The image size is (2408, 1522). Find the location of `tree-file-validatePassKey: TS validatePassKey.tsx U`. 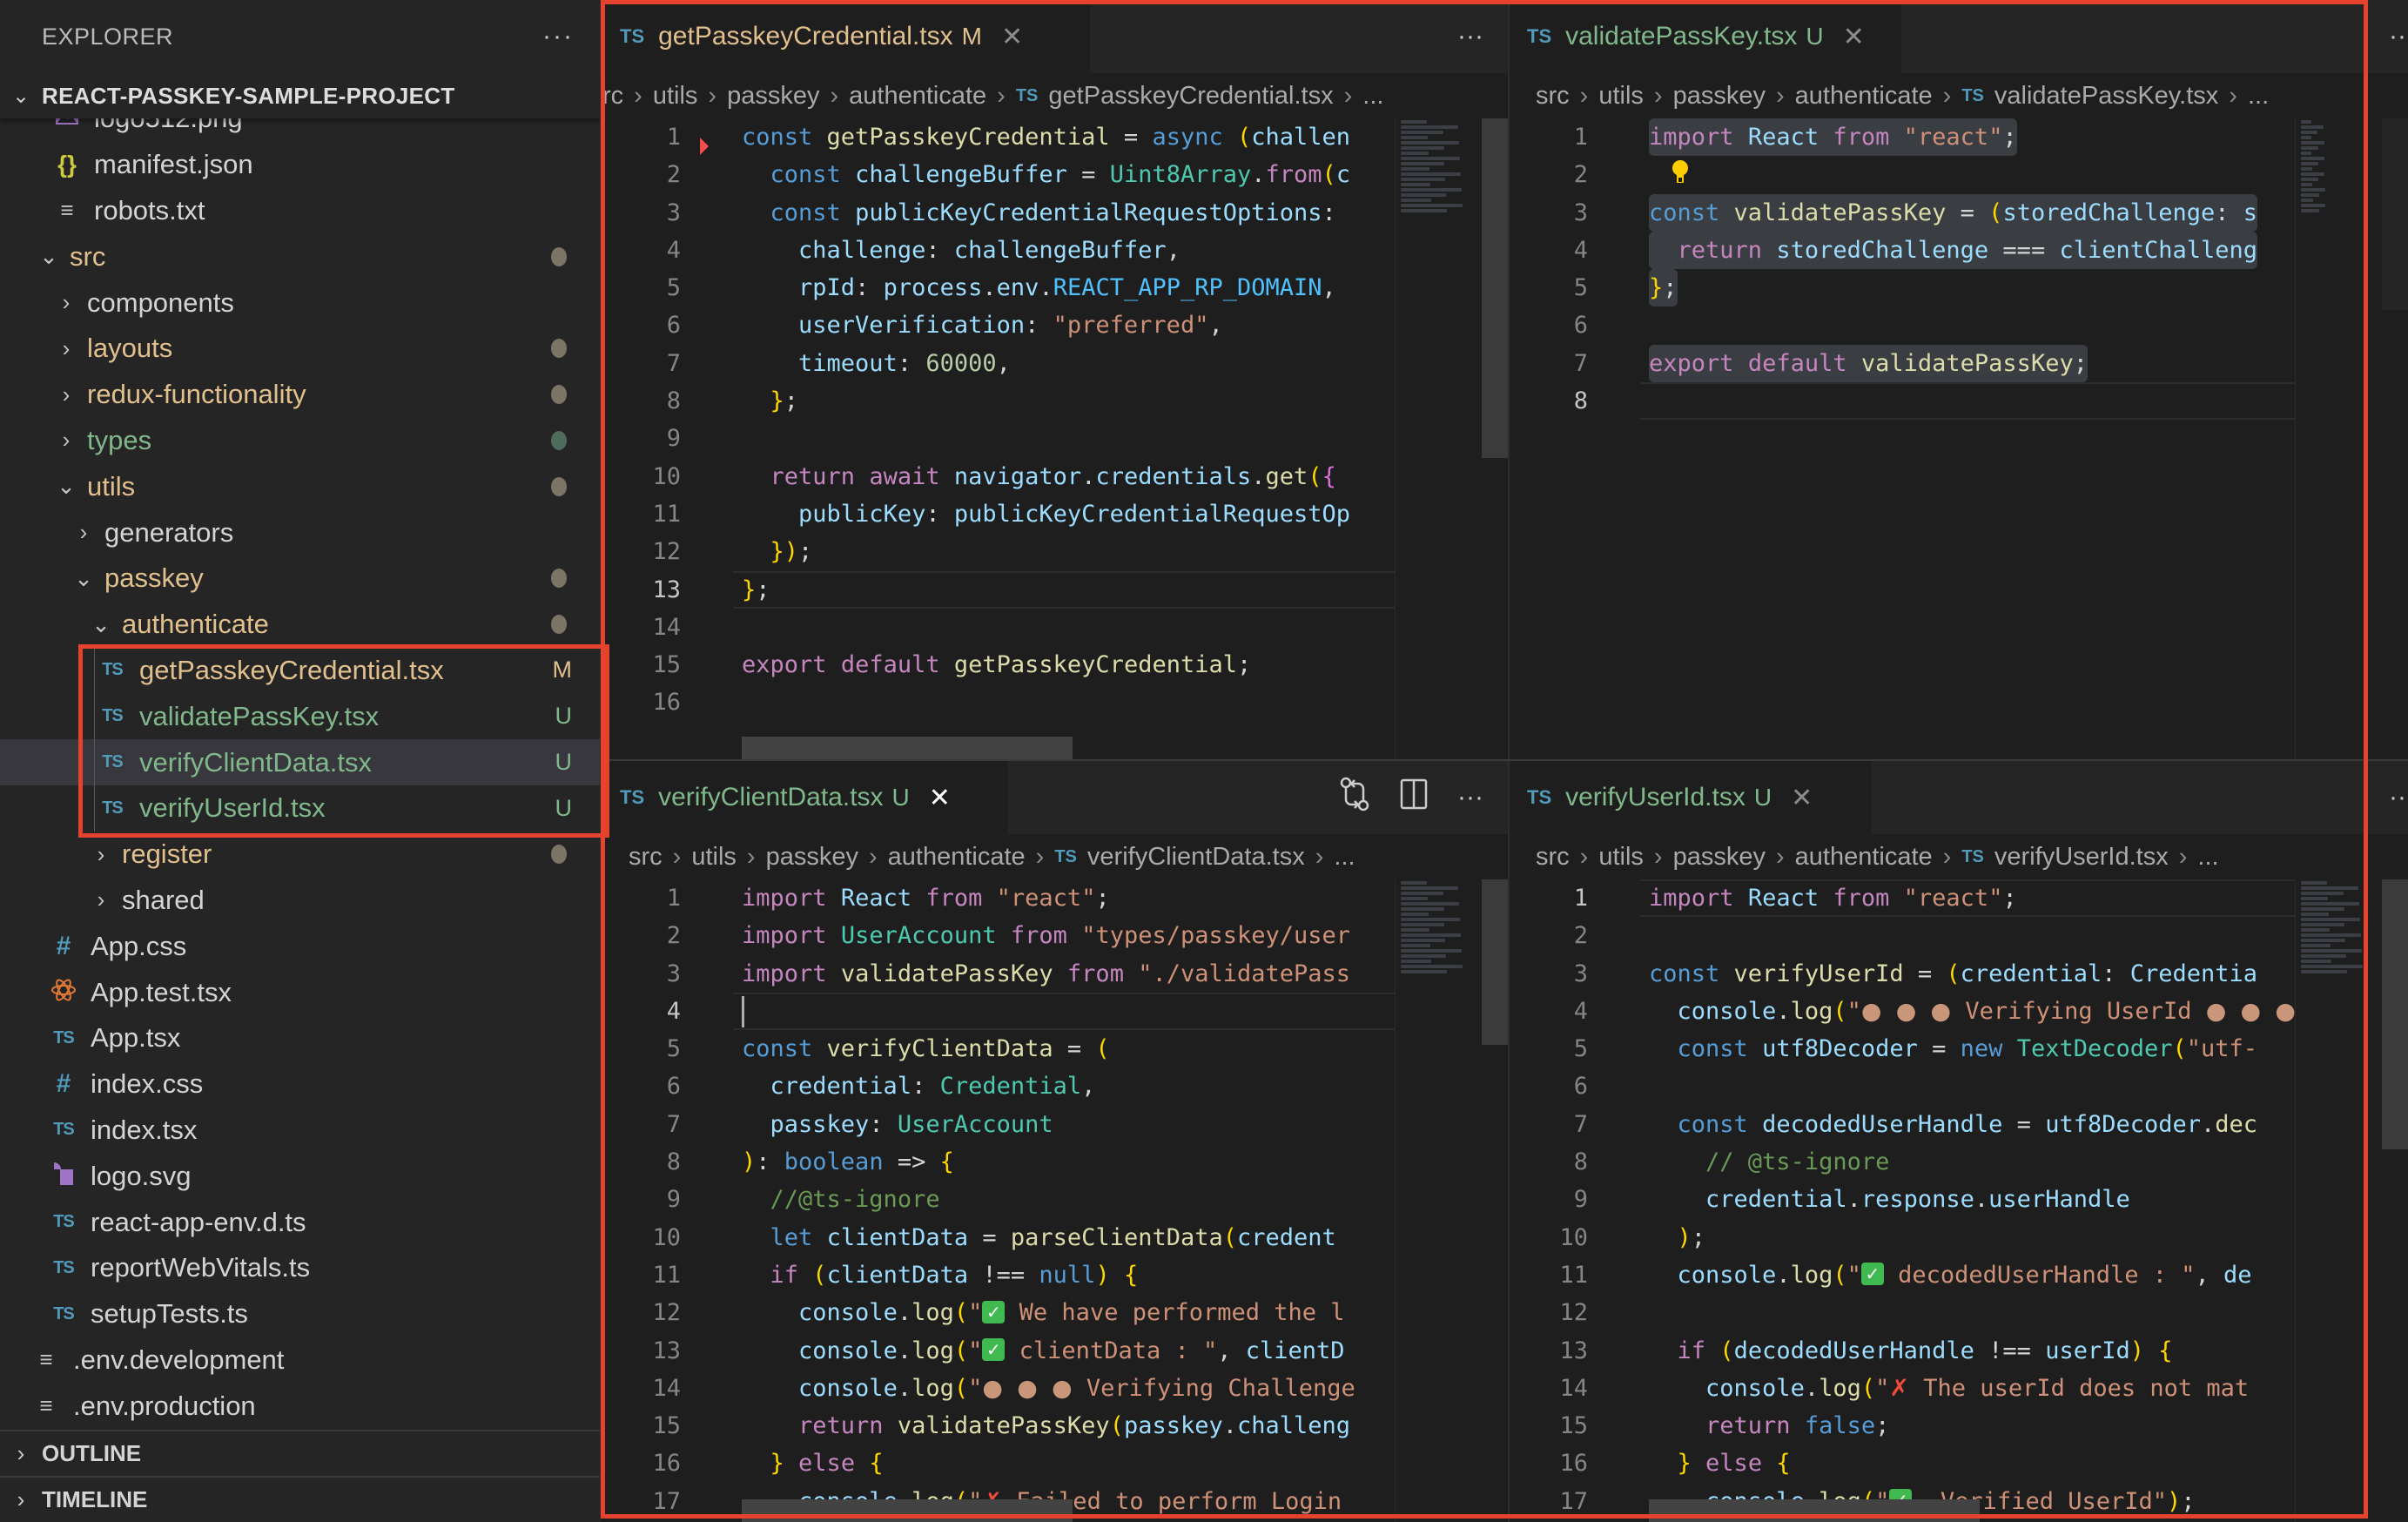

tree-file-validatePassKey: TS validatePassKey.tsx U is located at coordinates (300, 716).